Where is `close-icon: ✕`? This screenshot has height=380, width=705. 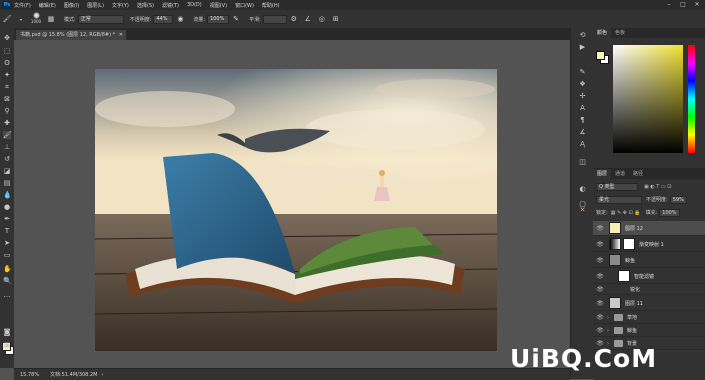 close-icon: ✕ is located at coordinates (697, 5).